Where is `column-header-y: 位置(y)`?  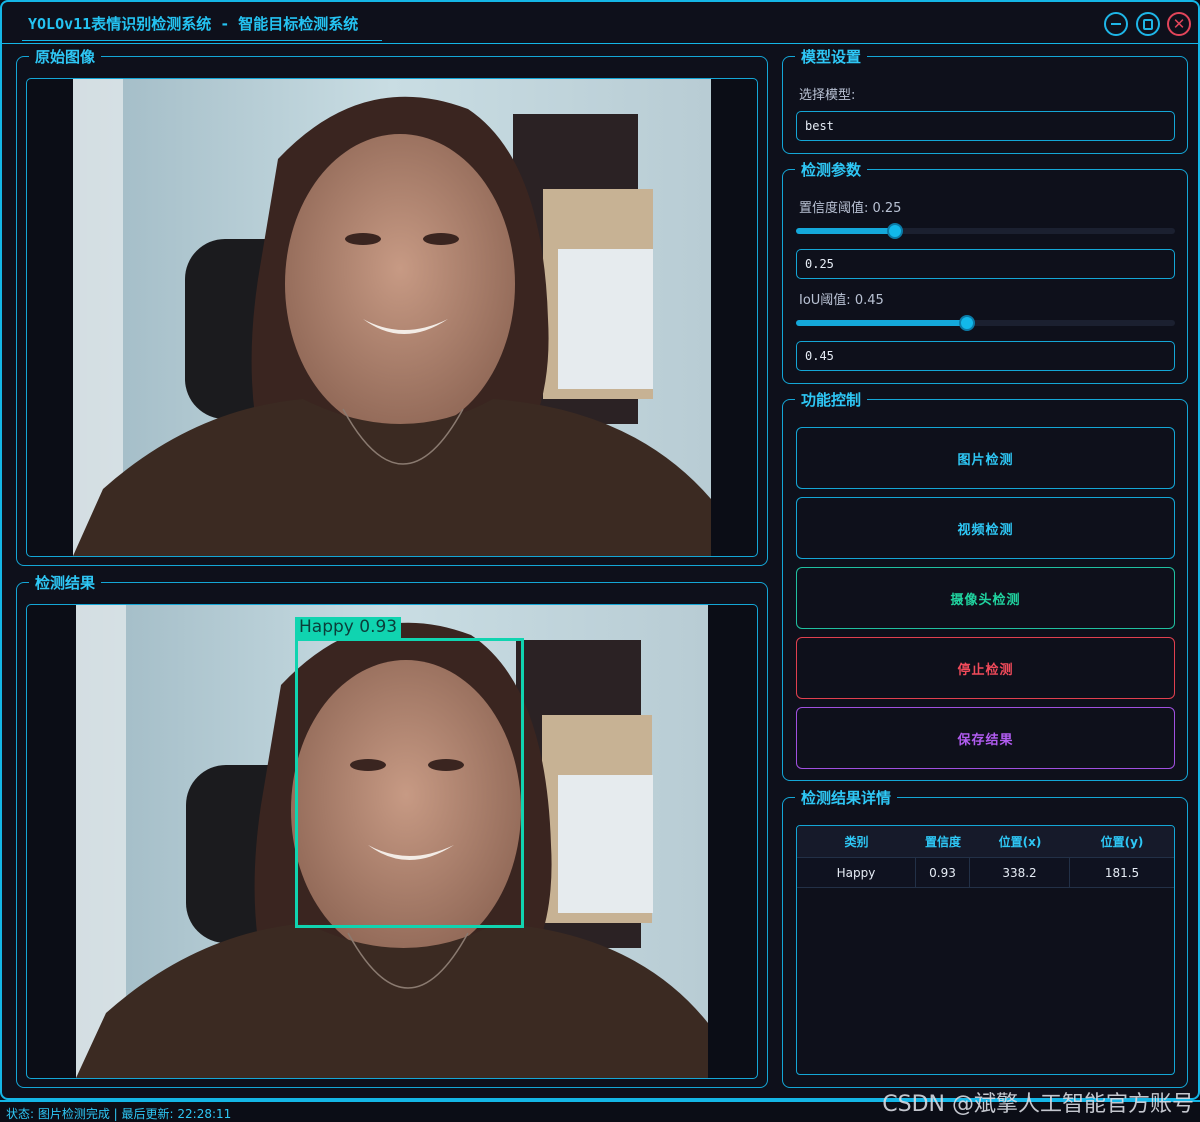 column-header-y: 位置(y) is located at coordinates (1122, 842).